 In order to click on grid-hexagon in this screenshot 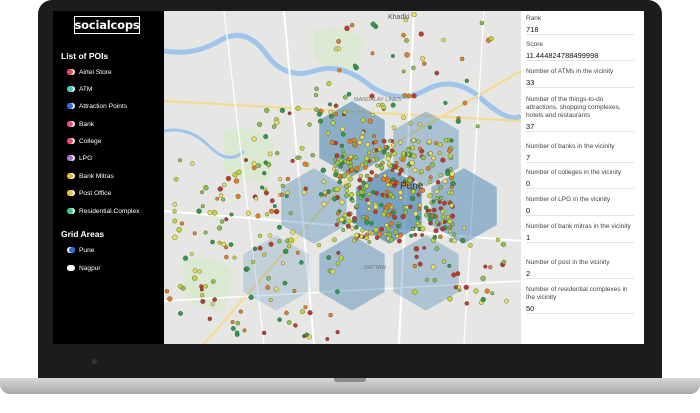, I will do `click(464, 206)`.